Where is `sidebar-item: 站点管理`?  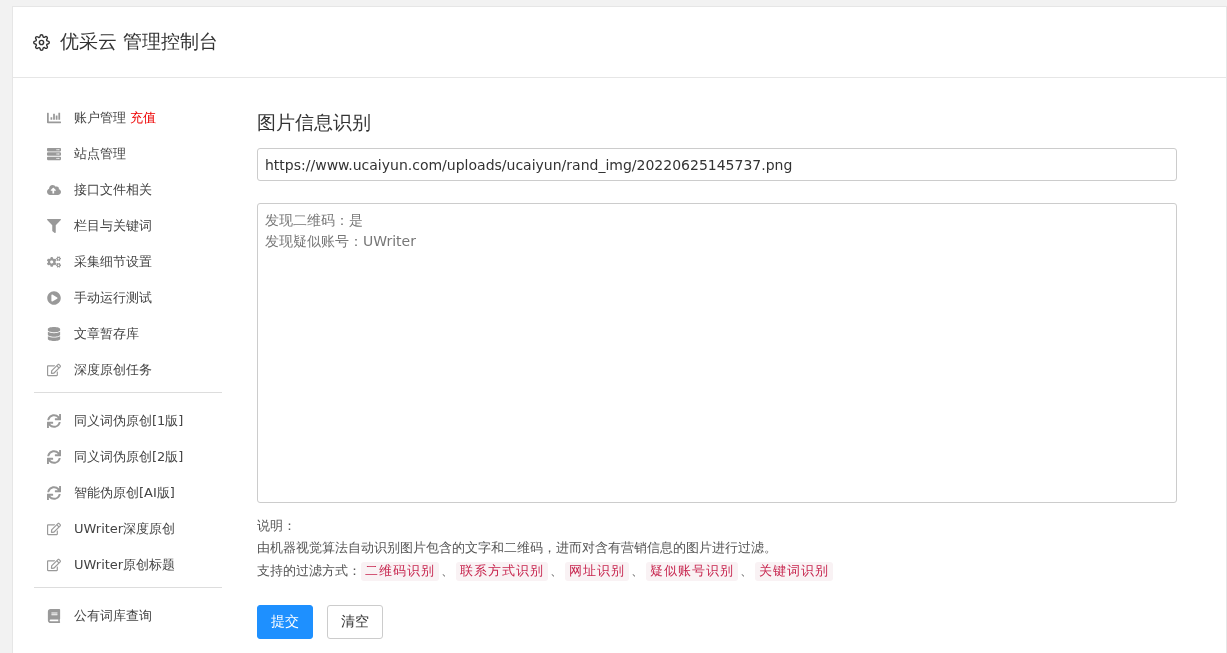
sidebar-item: 站点管理 is located at coordinates (128, 154).